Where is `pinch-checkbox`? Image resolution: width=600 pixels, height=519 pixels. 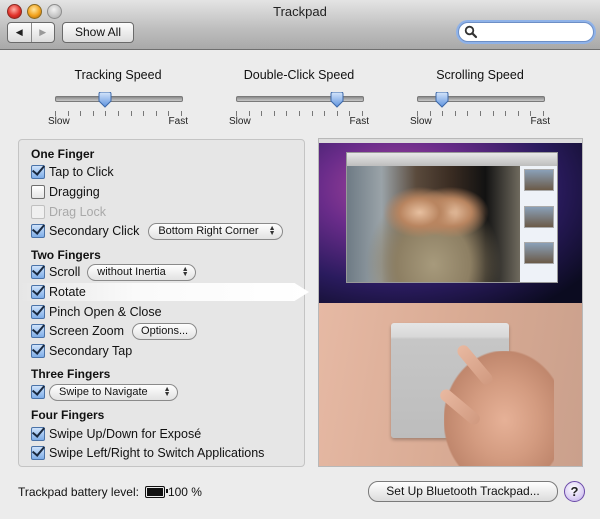
pinch-checkbox is located at coordinates (38, 312).